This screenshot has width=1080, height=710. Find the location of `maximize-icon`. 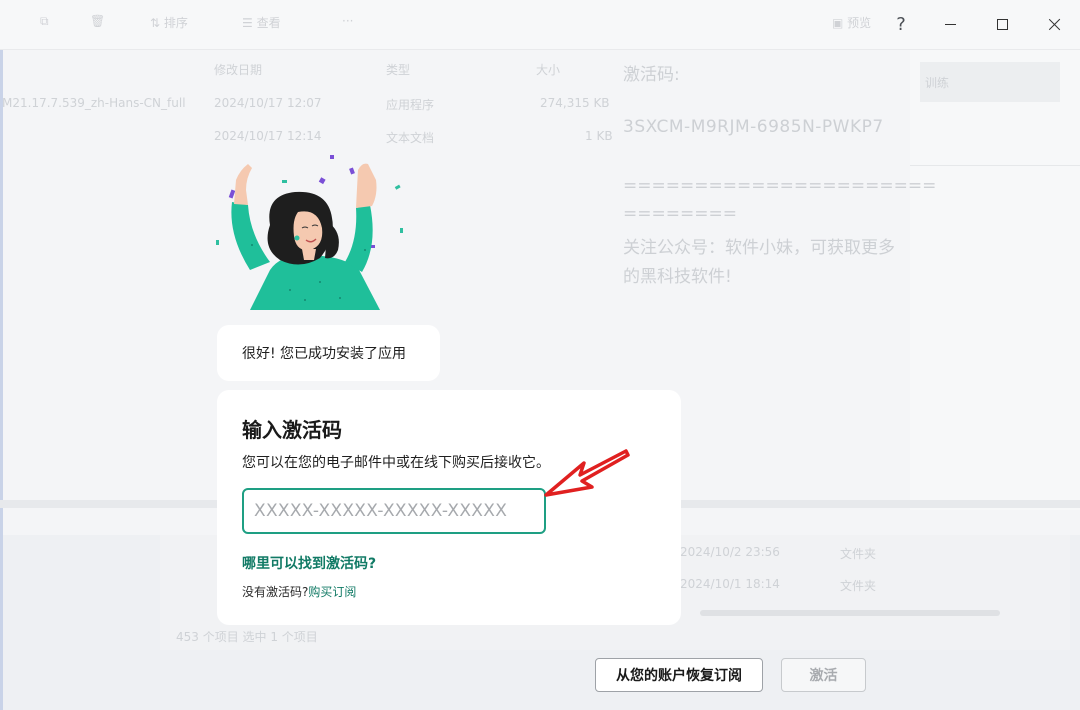

maximize-icon is located at coordinates (1002, 24).